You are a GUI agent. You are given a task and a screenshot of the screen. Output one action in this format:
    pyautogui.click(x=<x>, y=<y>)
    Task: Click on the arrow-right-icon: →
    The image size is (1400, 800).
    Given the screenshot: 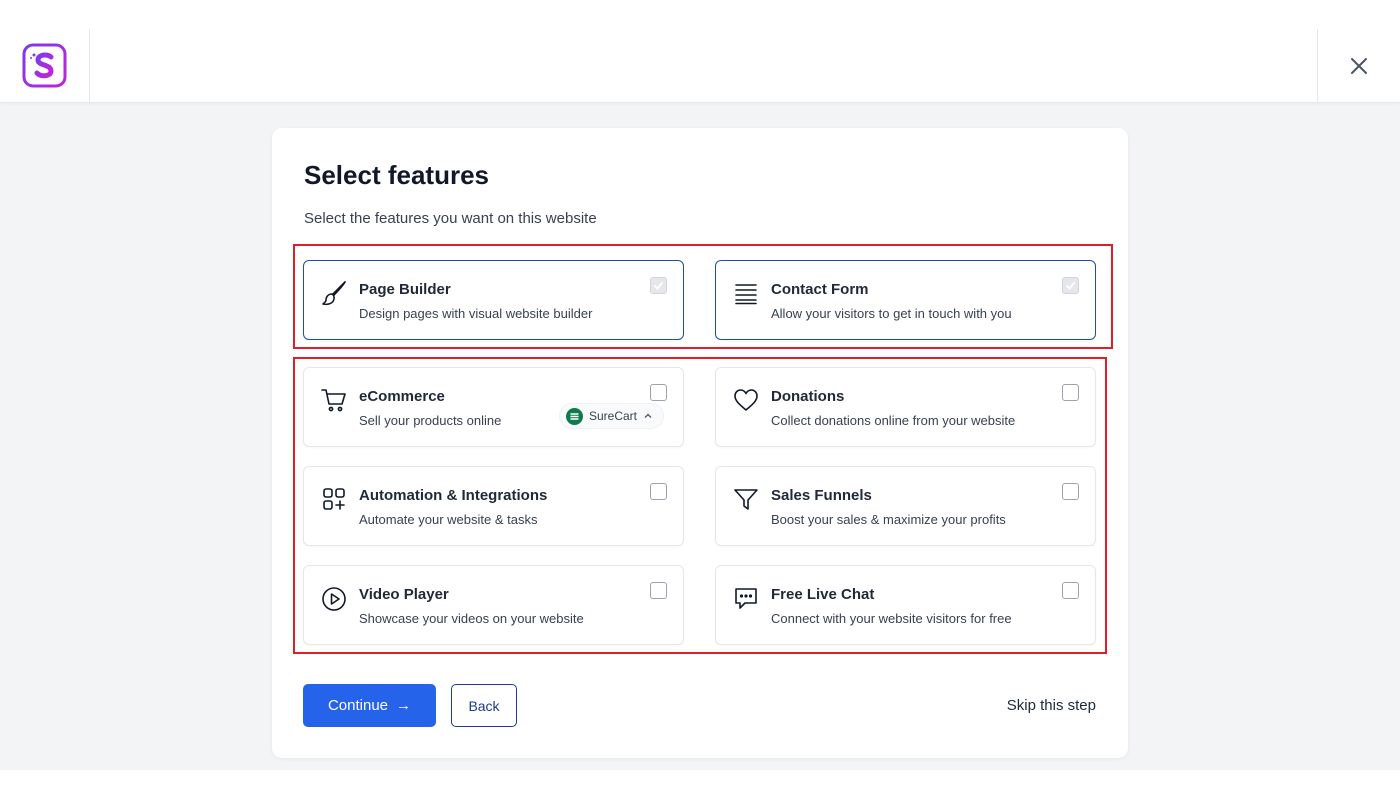 What is the action you would take?
    pyautogui.click(x=404, y=705)
    